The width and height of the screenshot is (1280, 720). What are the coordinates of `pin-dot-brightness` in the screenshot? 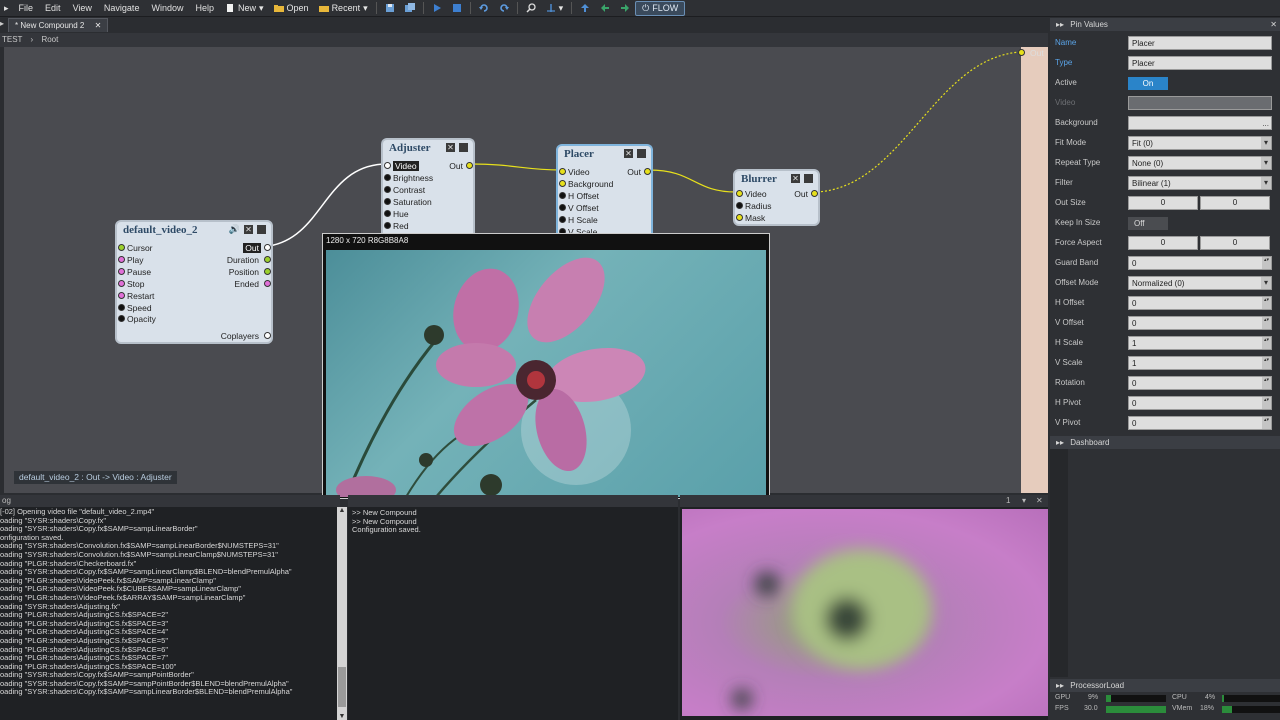 It's located at (387, 177).